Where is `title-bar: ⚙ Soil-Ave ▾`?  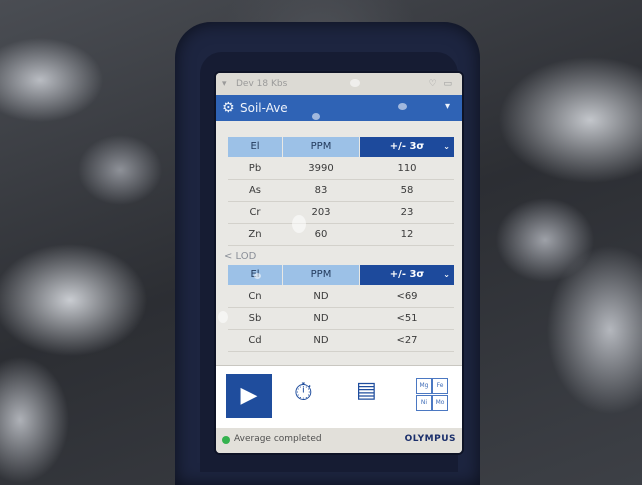
title-bar: ⚙ Soil-Ave ▾ is located at coordinates (339, 108).